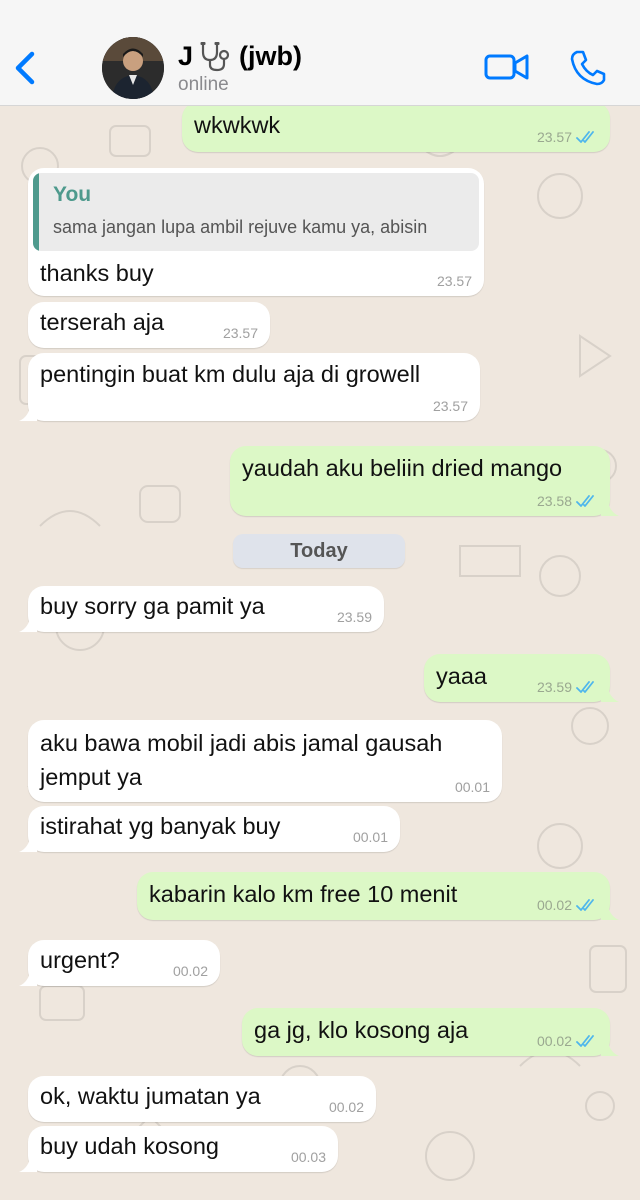  I want to click on message-text: pentingin buat km dulu aja di growell, so click(230, 374).